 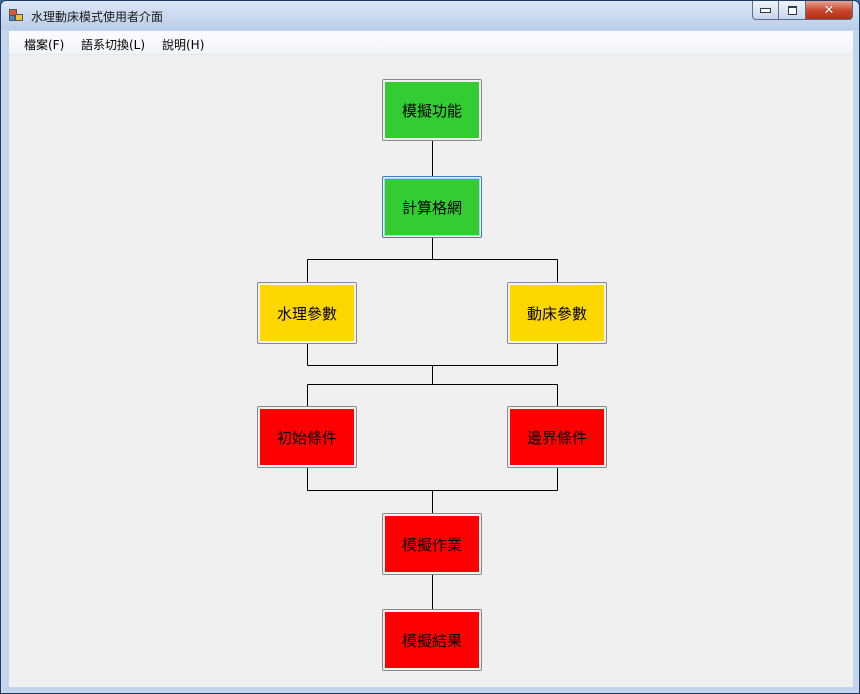 I want to click on button-label: 動床參數, so click(x=556, y=313).